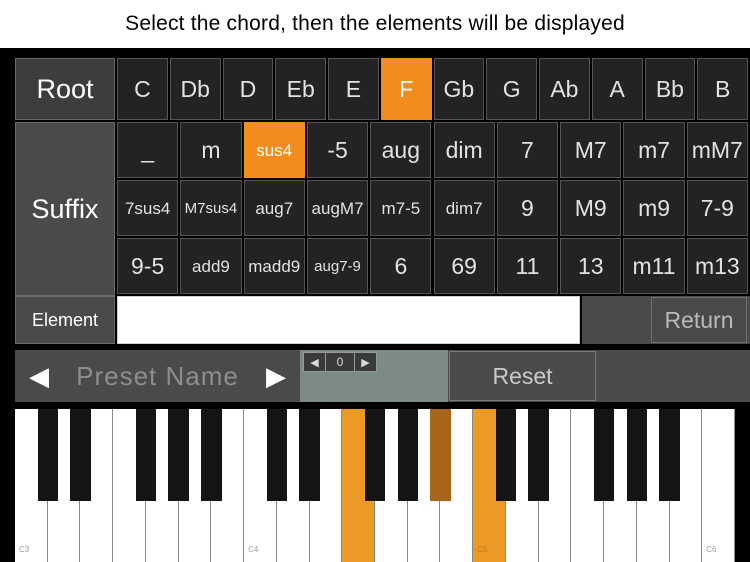  What do you see at coordinates (617, 89) in the screenshot?
I see `root-note-a: A` at bounding box center [617, 89].